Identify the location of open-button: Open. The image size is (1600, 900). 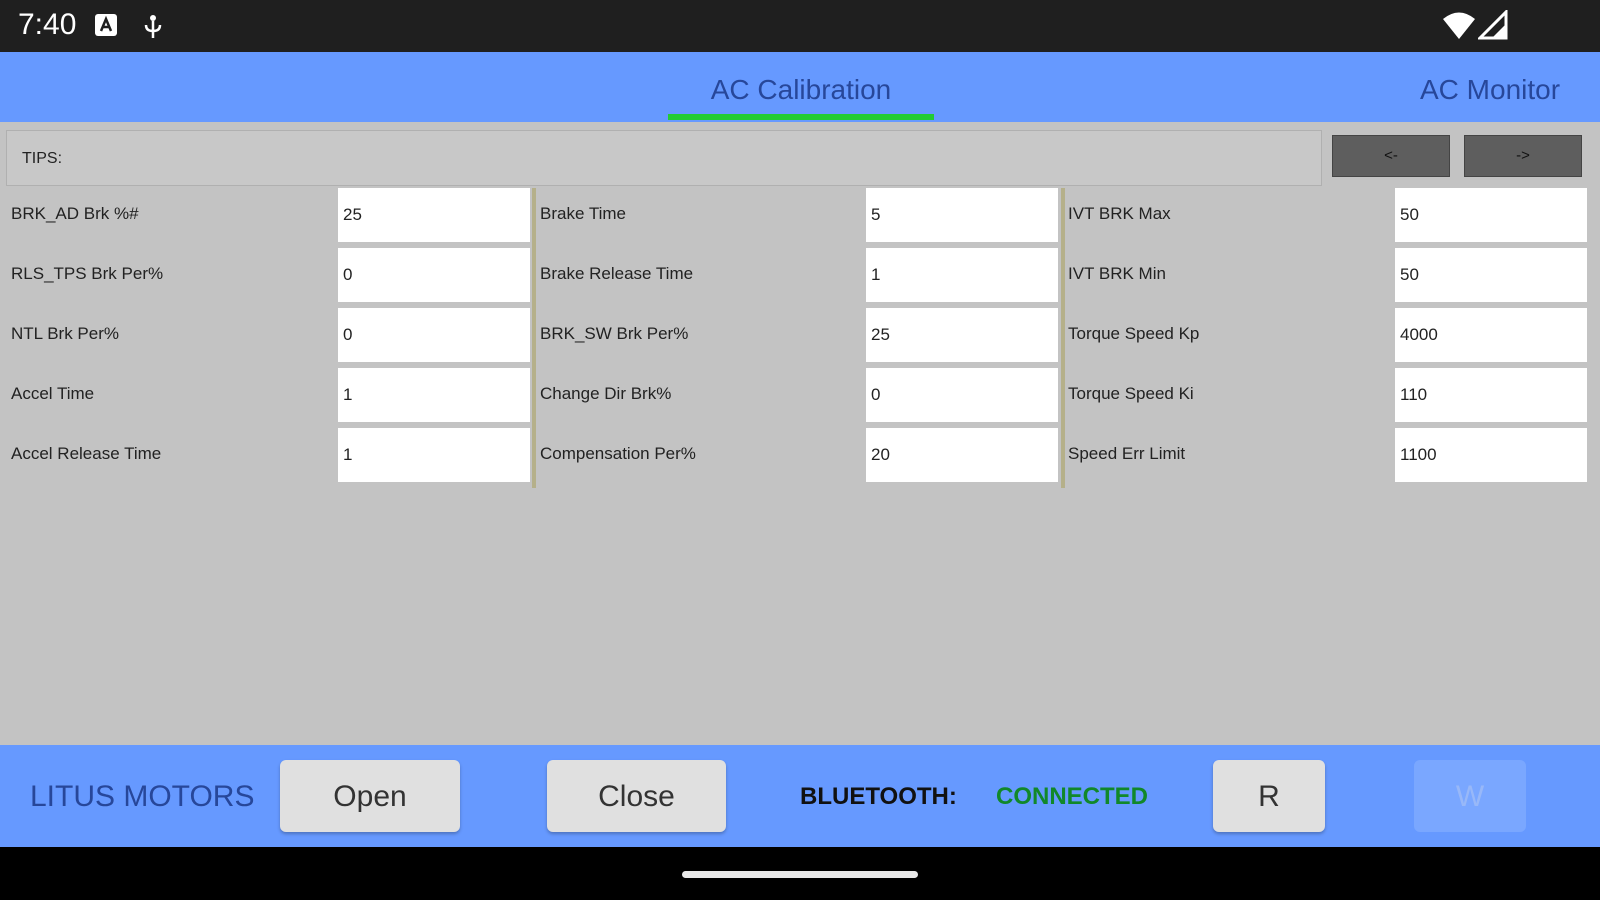
(370, 796).